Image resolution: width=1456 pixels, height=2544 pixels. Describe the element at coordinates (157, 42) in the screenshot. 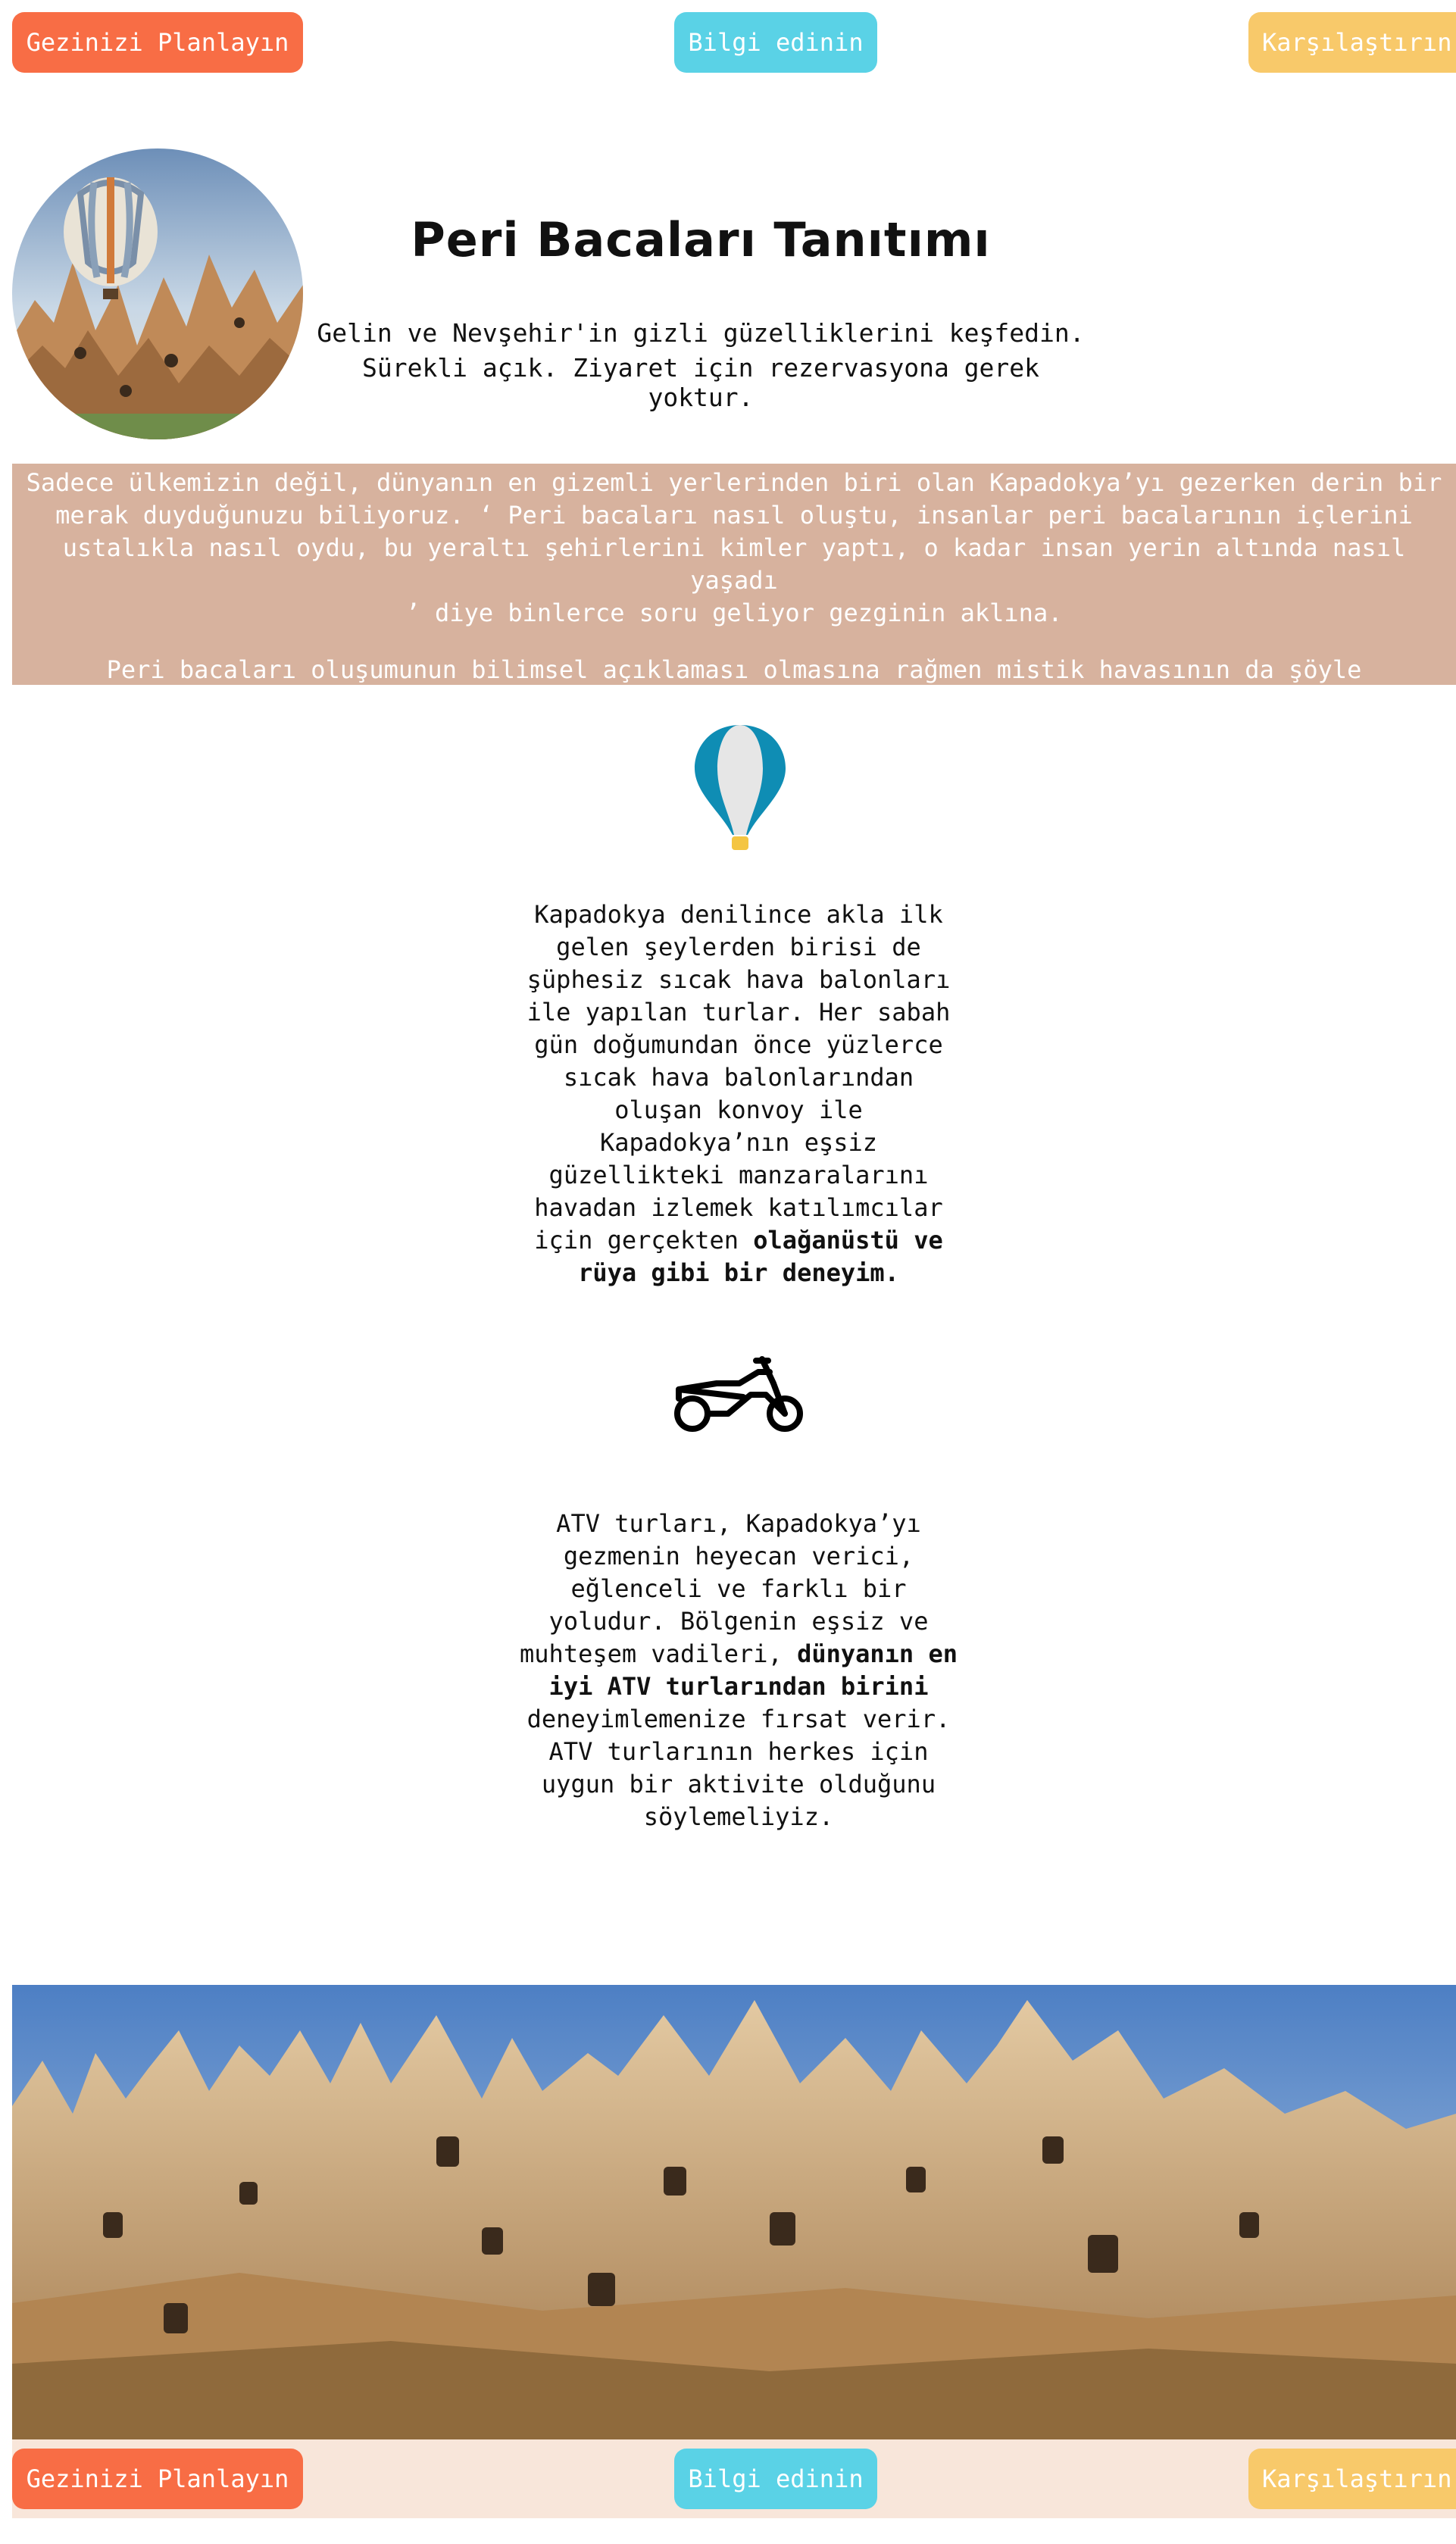

I see `plan-trip-button: Gezinizi Planlayın` at that location.